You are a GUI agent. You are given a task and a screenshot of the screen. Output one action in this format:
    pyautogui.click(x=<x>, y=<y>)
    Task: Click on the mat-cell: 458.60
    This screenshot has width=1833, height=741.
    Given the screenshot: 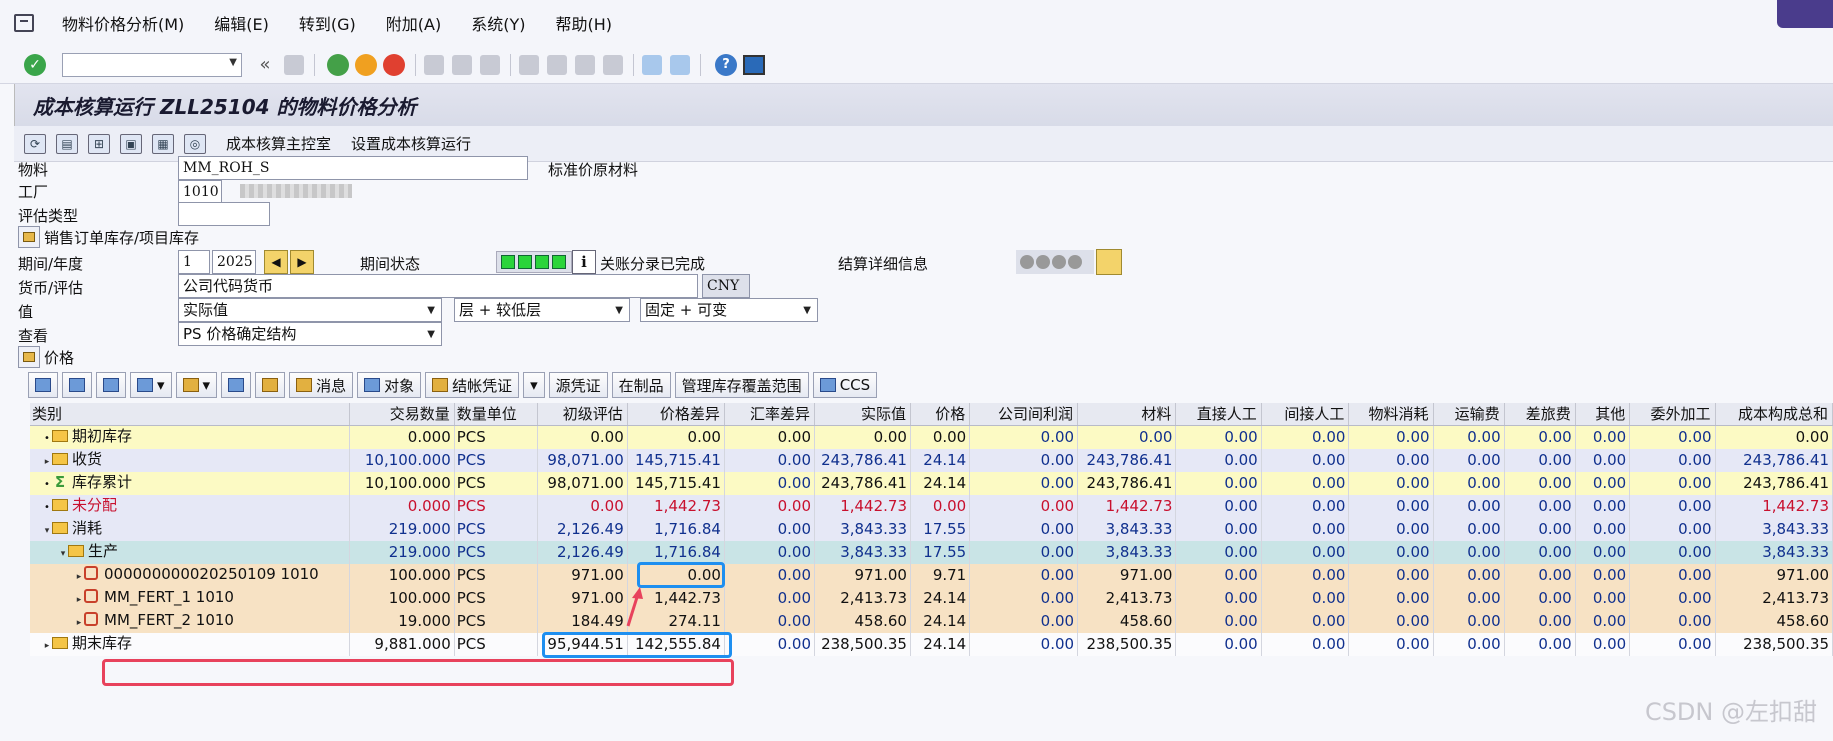 What is the action you would take?
    pyautogui.click(x=1127, y=621)
    